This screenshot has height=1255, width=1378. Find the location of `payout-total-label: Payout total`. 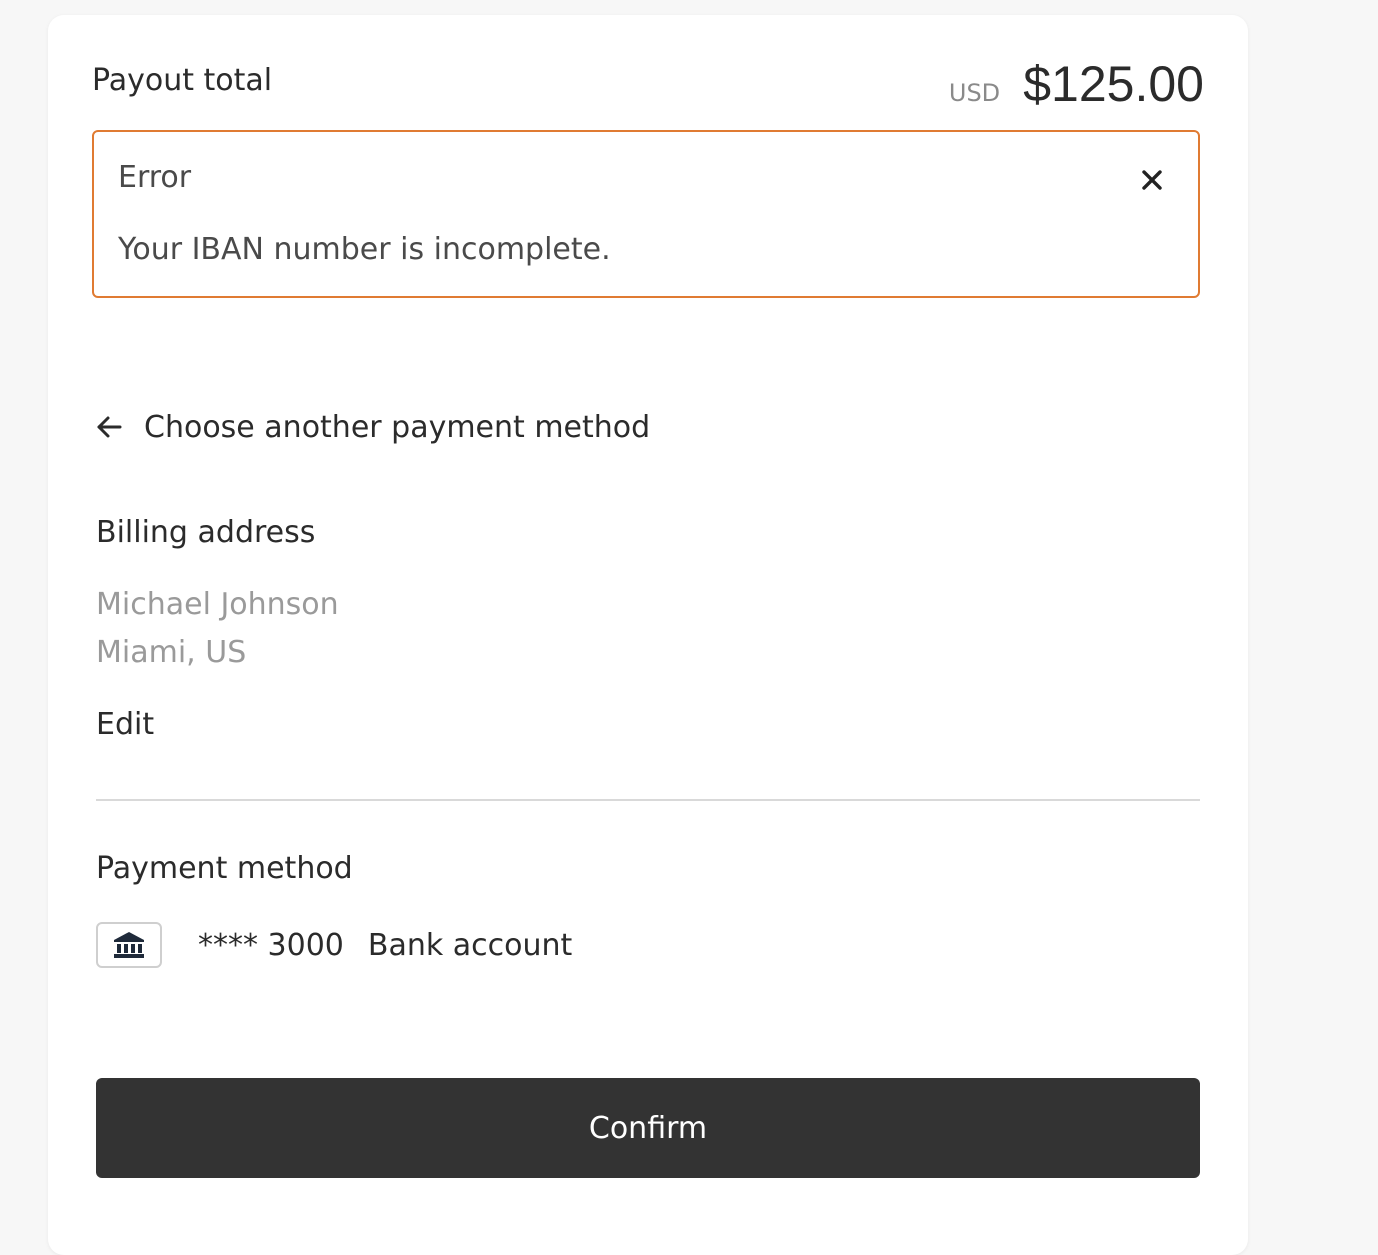

payout-total-label: Payout total is located at coordinates (182, 80).